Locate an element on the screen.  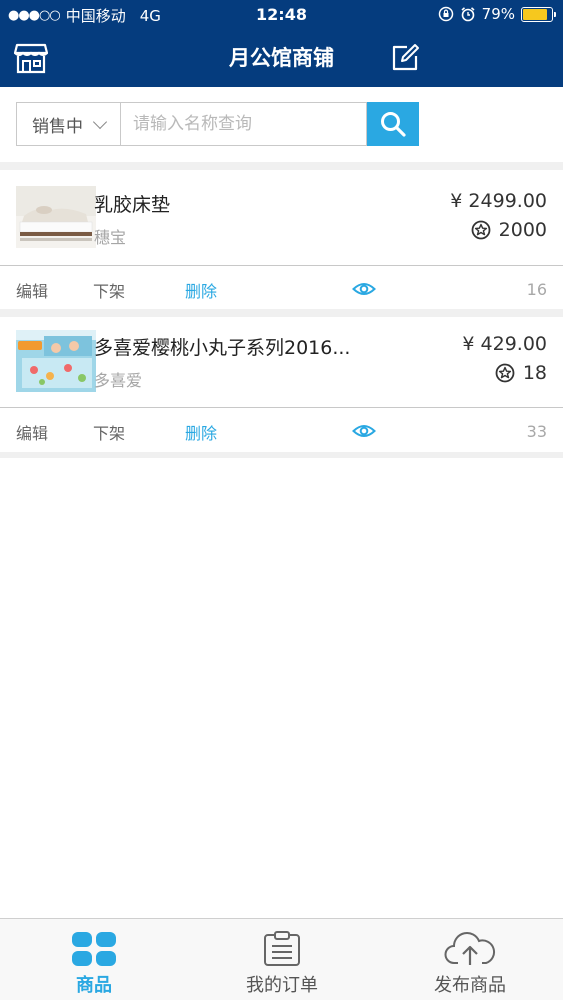
alarm-icon is located at coordinates (468, 14).